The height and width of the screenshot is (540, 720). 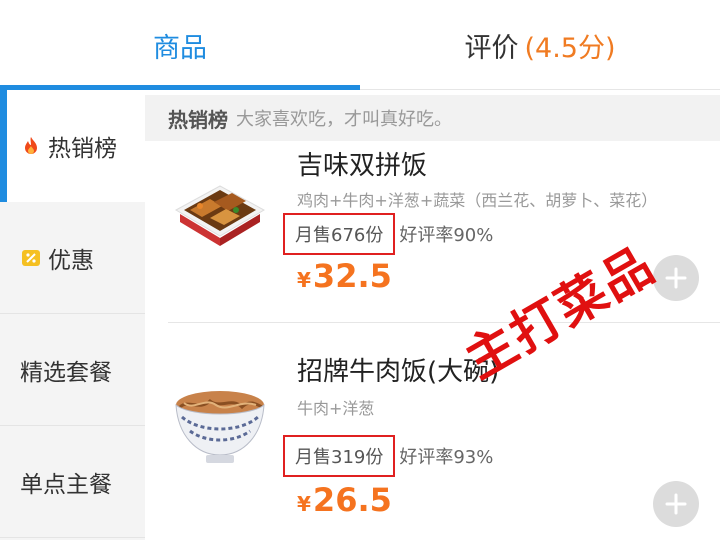 I want to click on price-amount: 26.5, so click(x=352, y=500).